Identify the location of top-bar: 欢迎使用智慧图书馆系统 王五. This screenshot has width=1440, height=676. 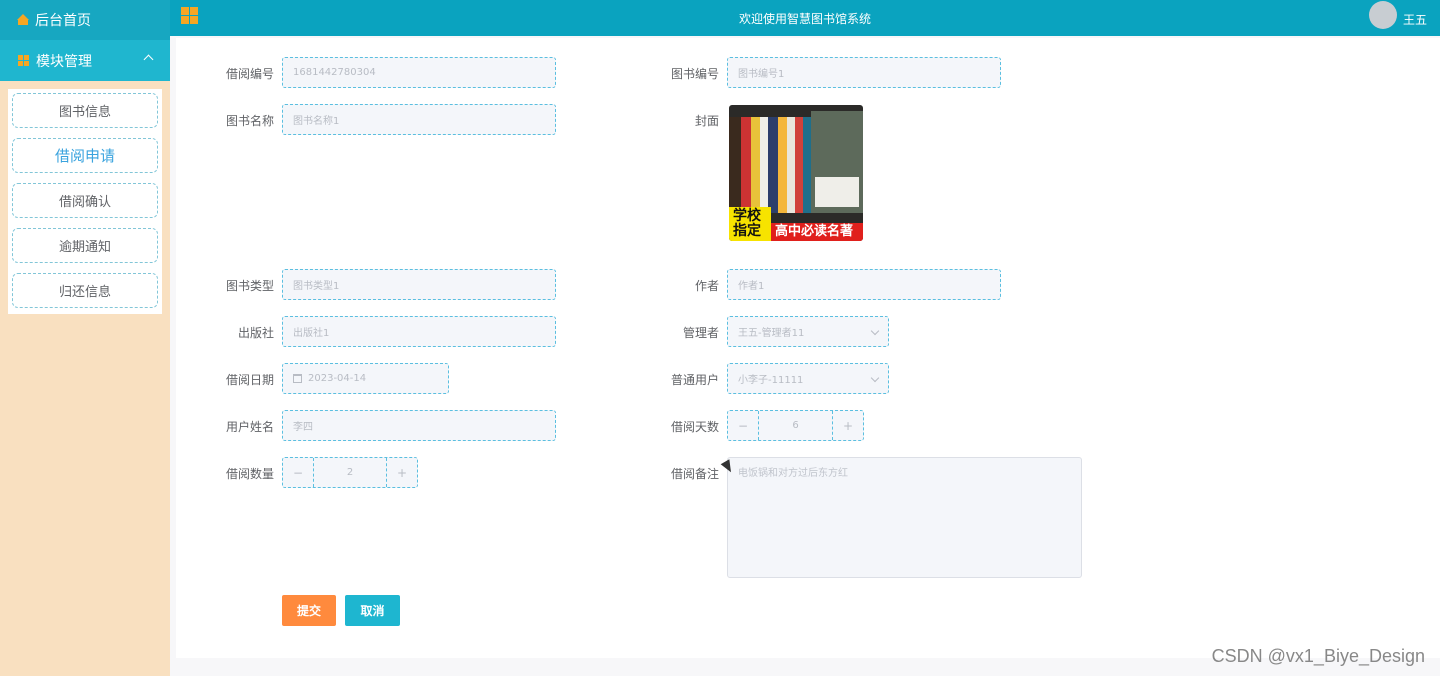
(805, 18).